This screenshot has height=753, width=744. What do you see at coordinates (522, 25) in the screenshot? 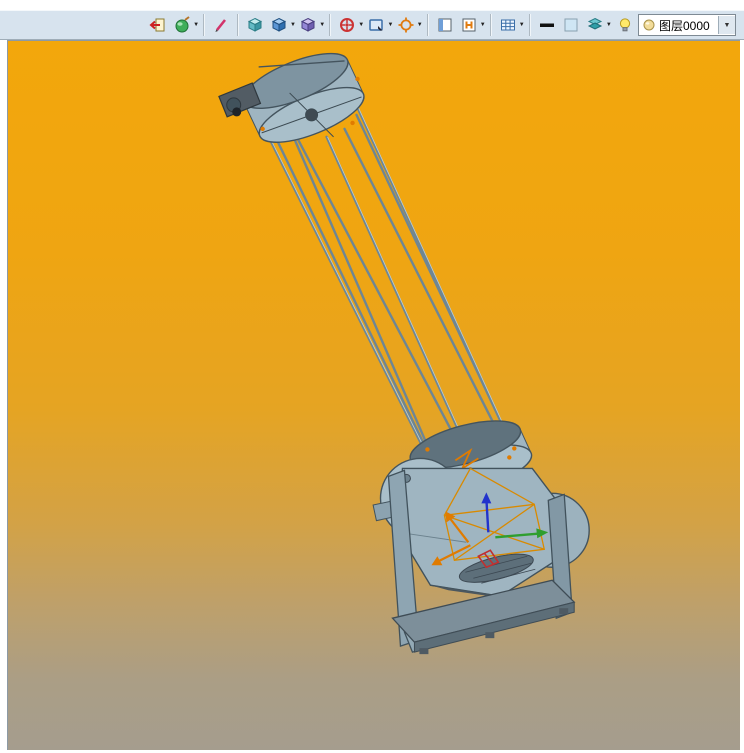
I see `table-dropdown-arrow: ▼` at bounding box center [522, 25].